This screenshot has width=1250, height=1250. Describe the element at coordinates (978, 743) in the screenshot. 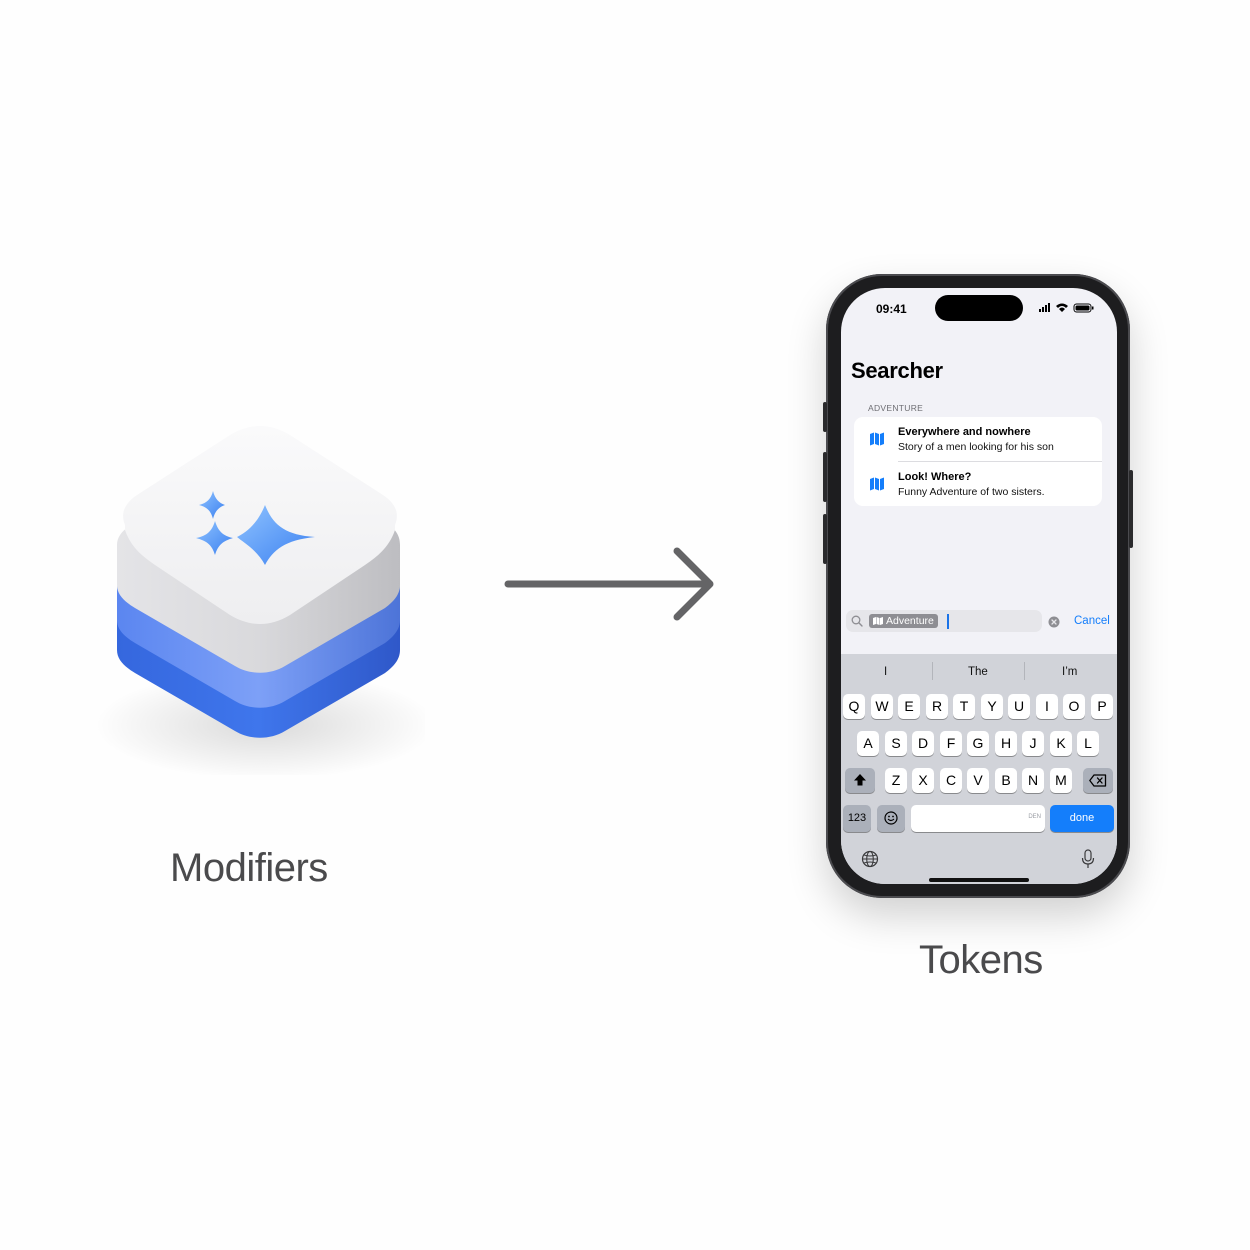

I see `key-g: G` at that location.